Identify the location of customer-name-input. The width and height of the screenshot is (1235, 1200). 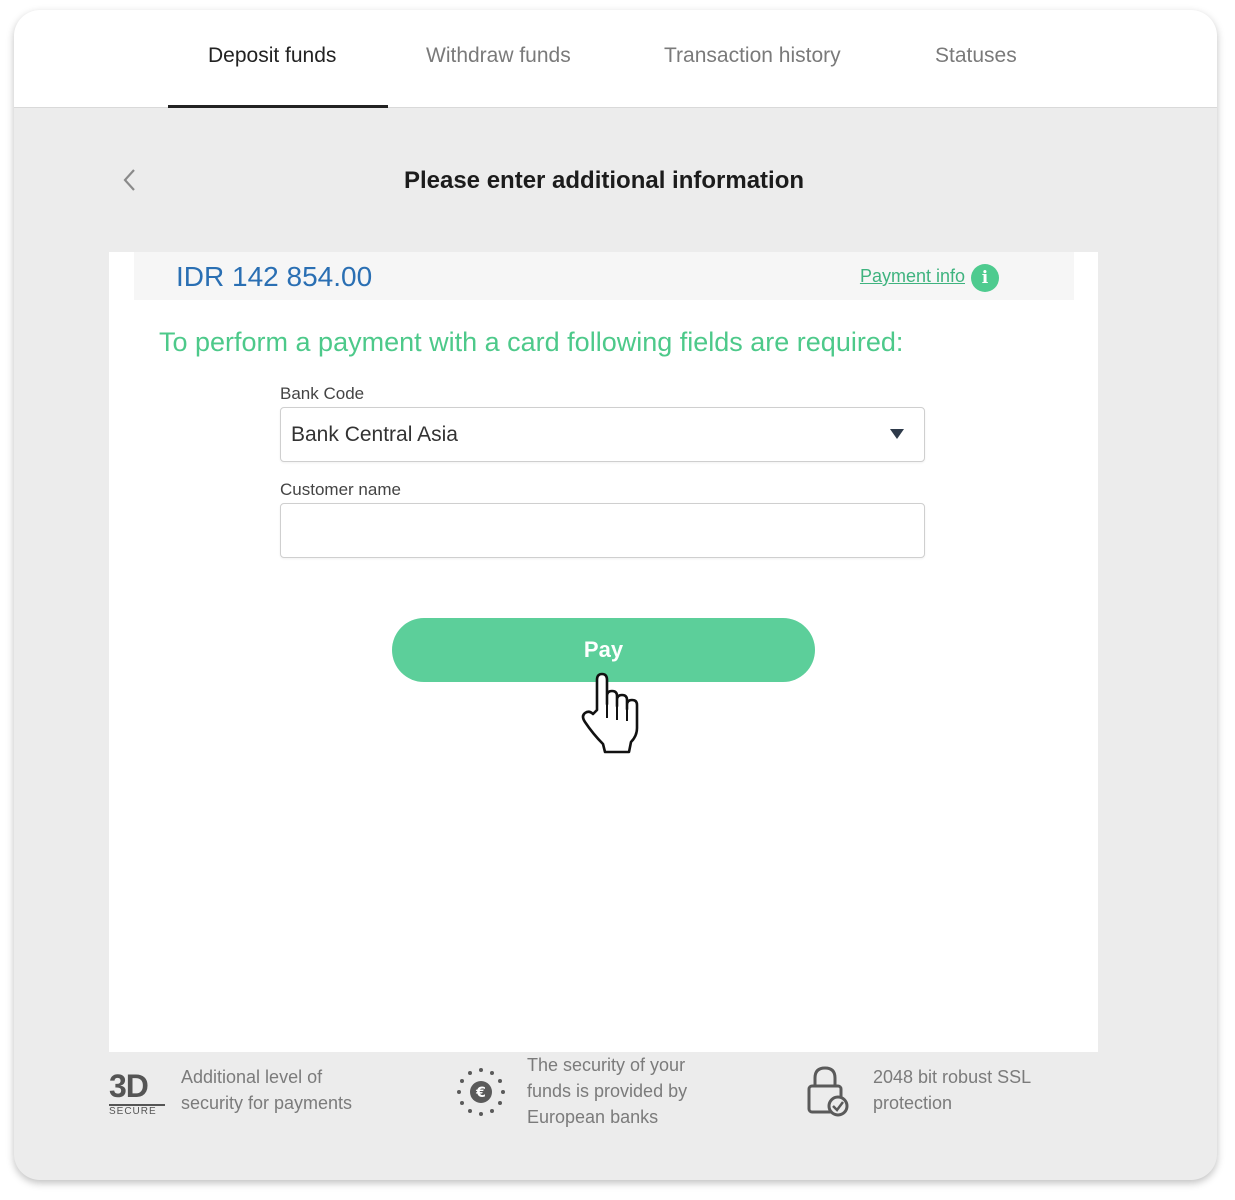
(602, 530).